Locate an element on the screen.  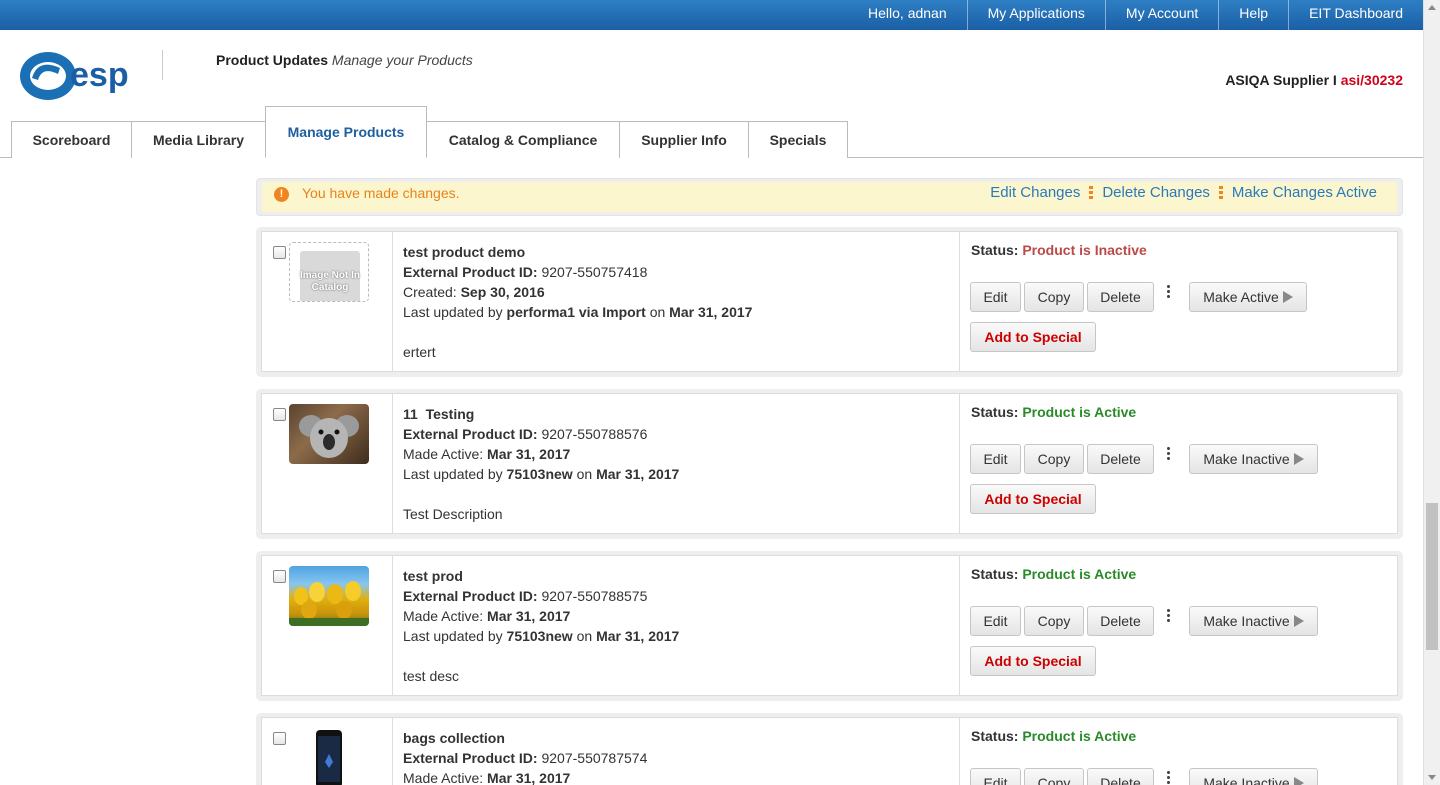
product-image-phone is located at coordinates (329, 756).